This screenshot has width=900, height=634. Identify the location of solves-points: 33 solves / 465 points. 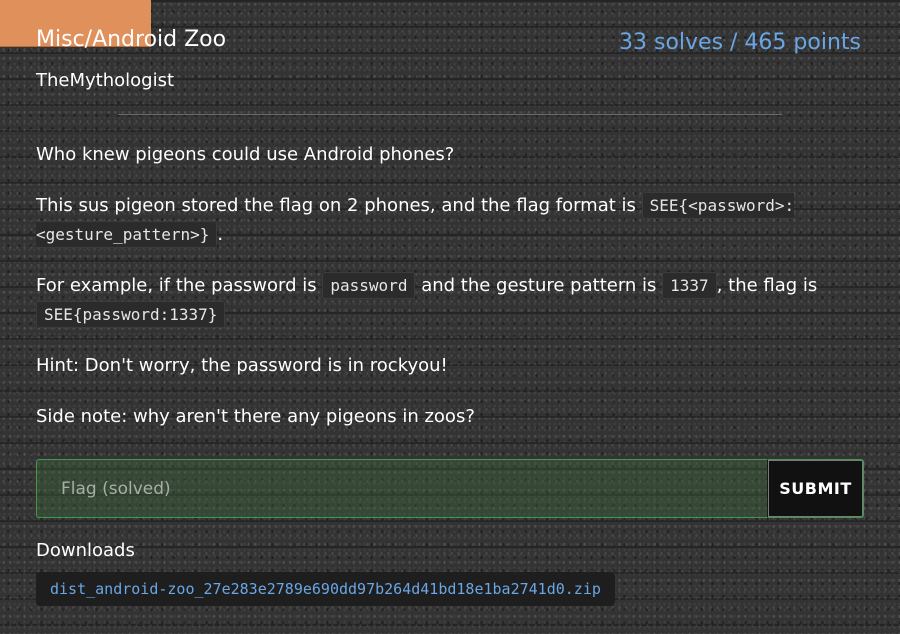
(740, 42).